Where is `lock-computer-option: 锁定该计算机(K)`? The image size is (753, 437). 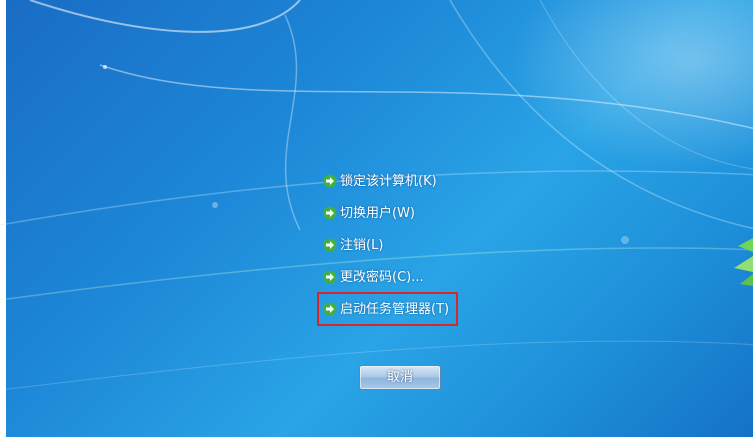
lock-computer-option: 锁定该计算机(K) is located at coordinates (380, 182).